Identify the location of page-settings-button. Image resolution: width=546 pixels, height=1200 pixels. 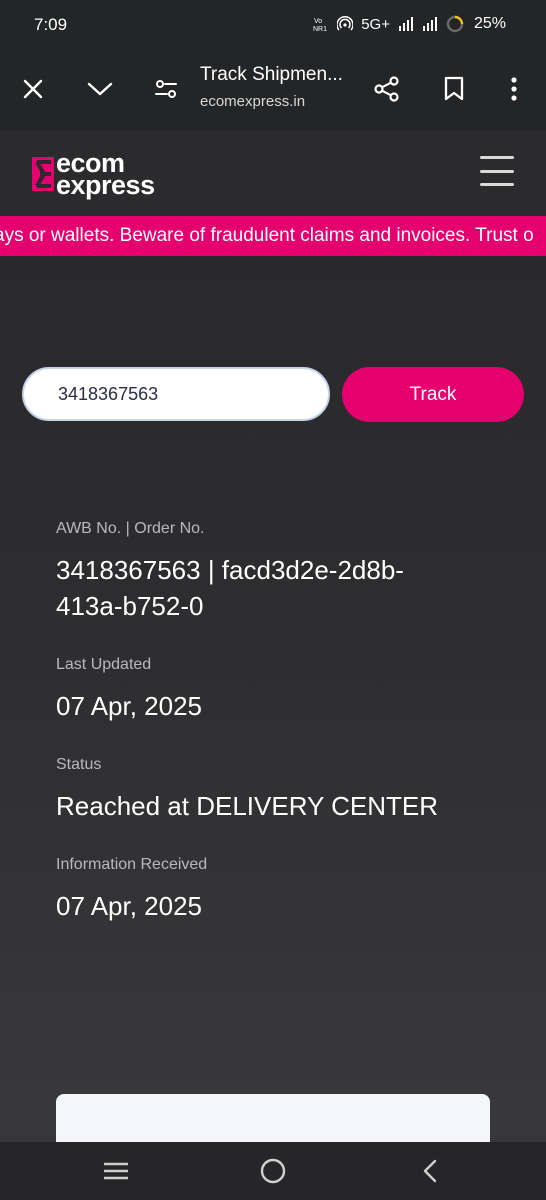
(166, 89).